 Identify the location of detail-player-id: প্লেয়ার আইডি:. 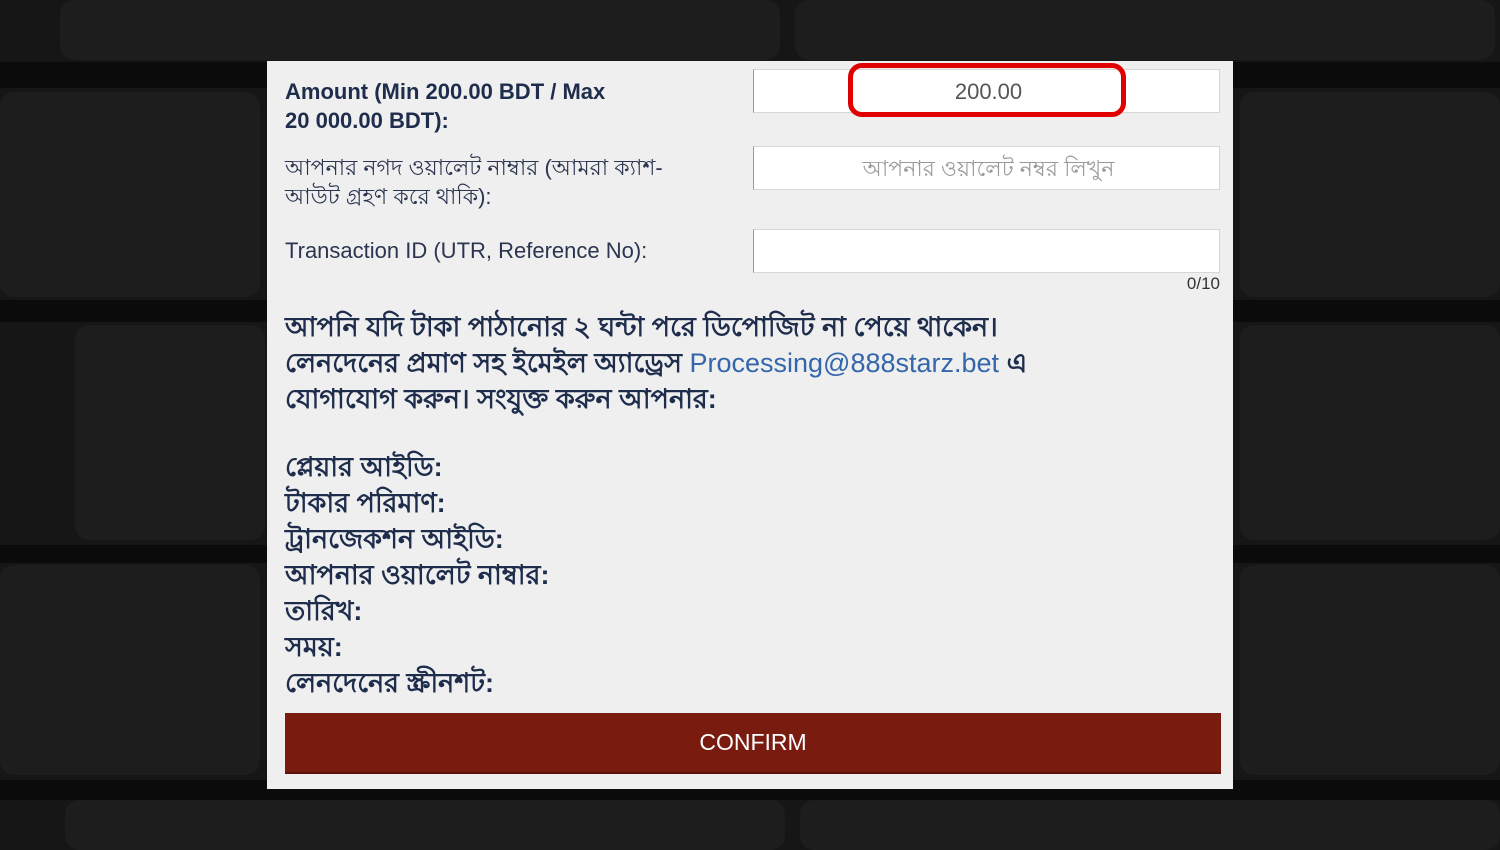
(364, 467).